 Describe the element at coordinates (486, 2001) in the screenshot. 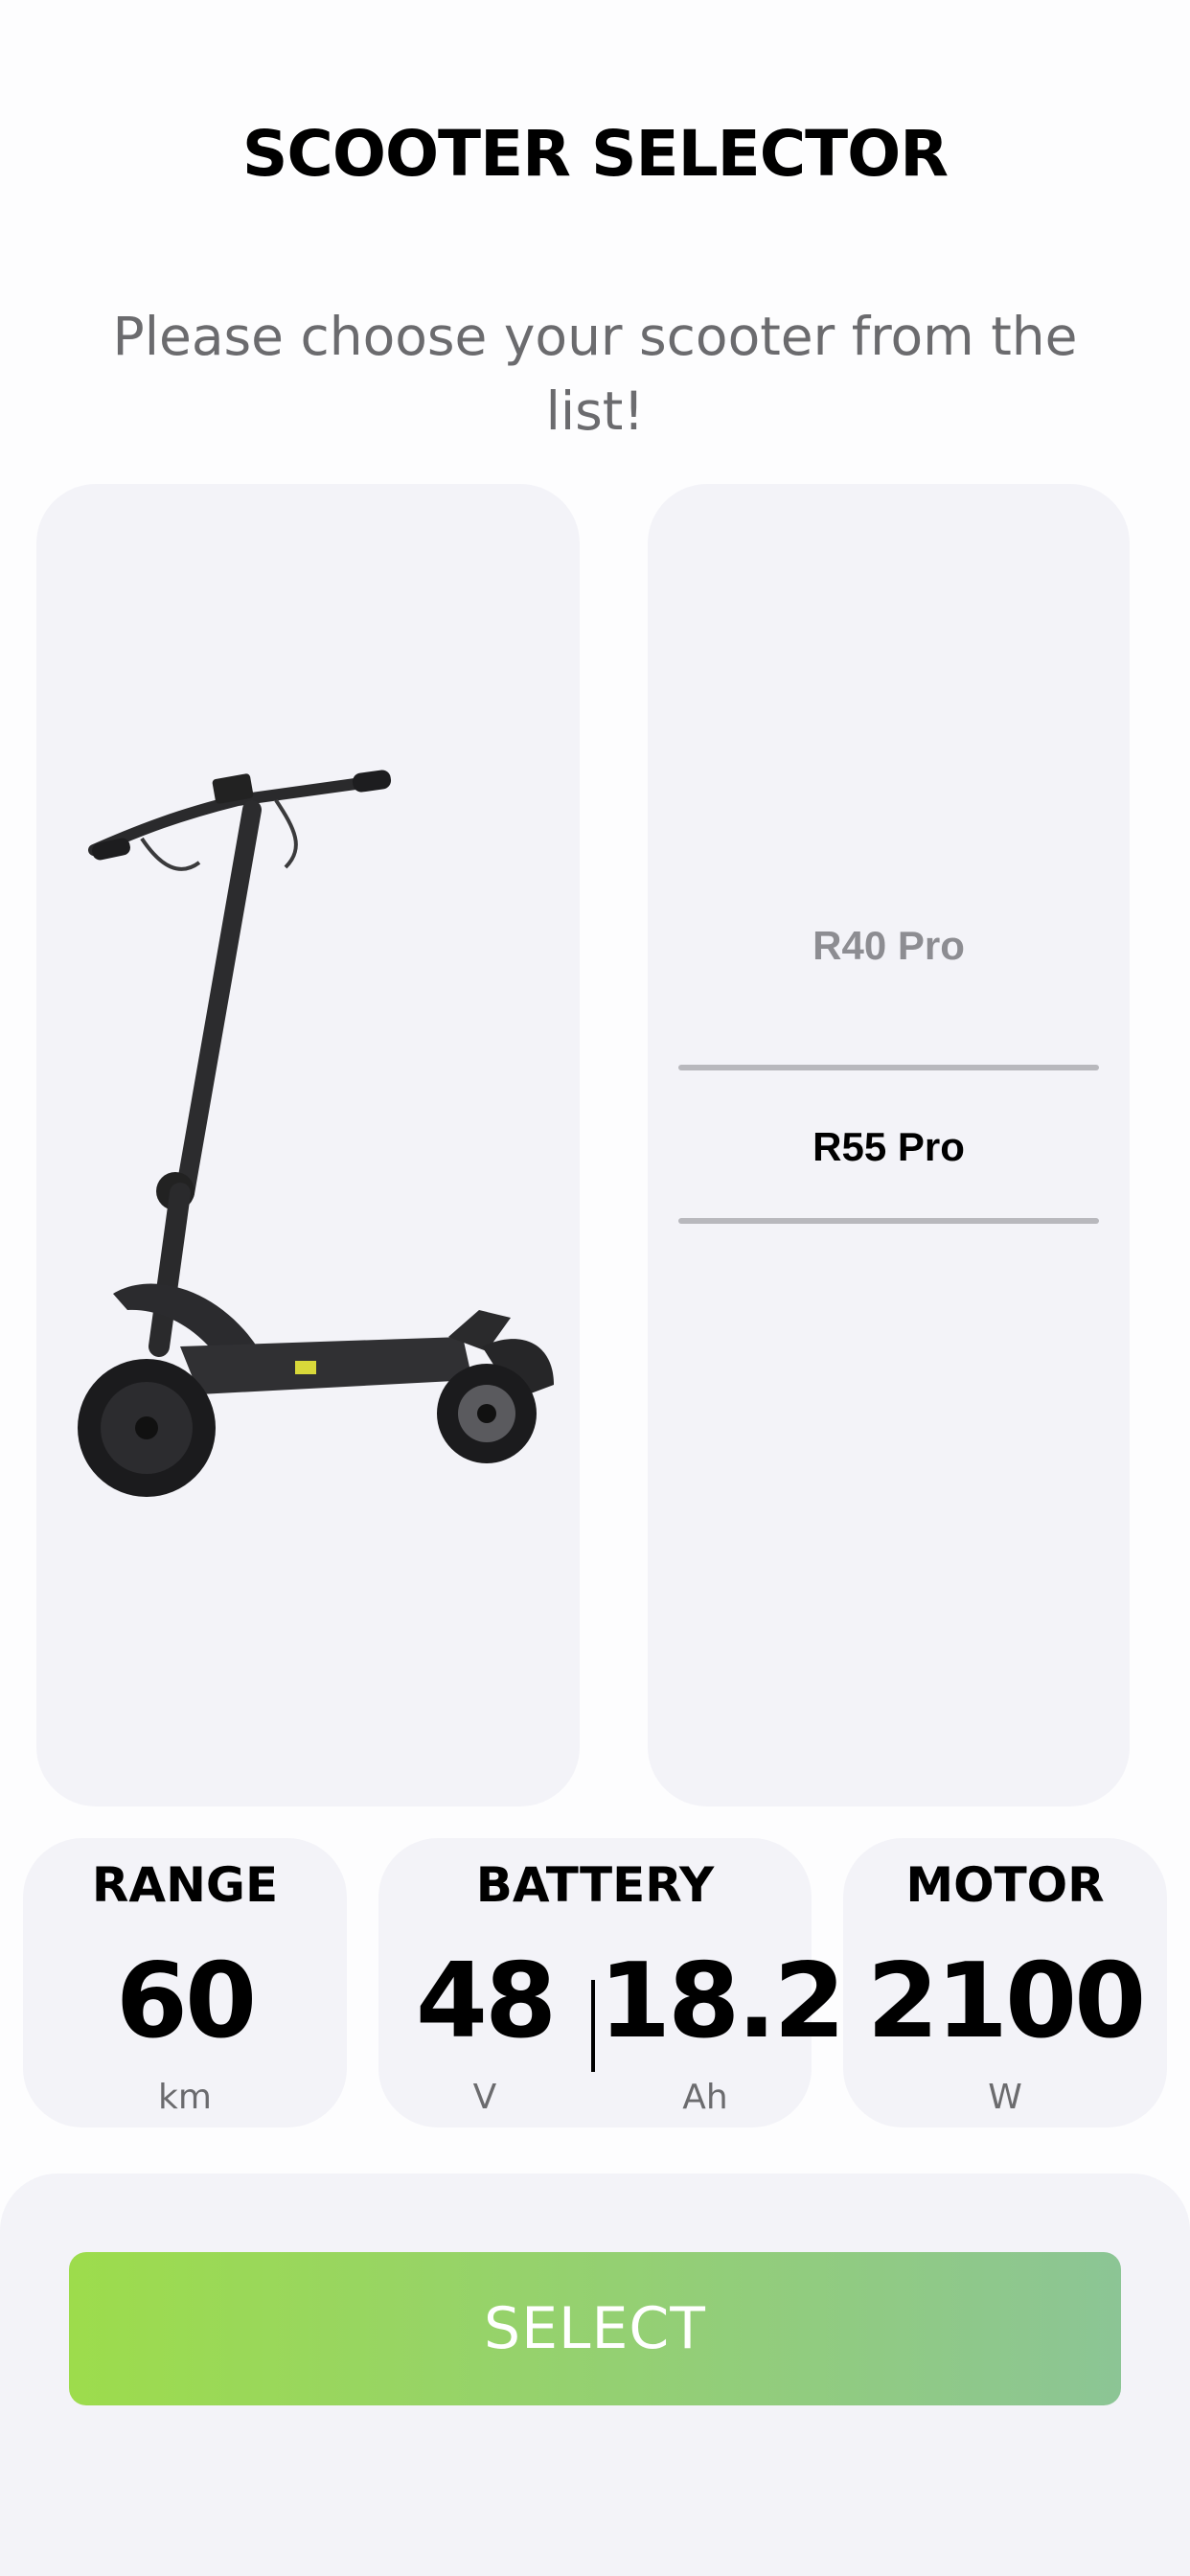

I see `battery-voltage-value: 48` at that location.